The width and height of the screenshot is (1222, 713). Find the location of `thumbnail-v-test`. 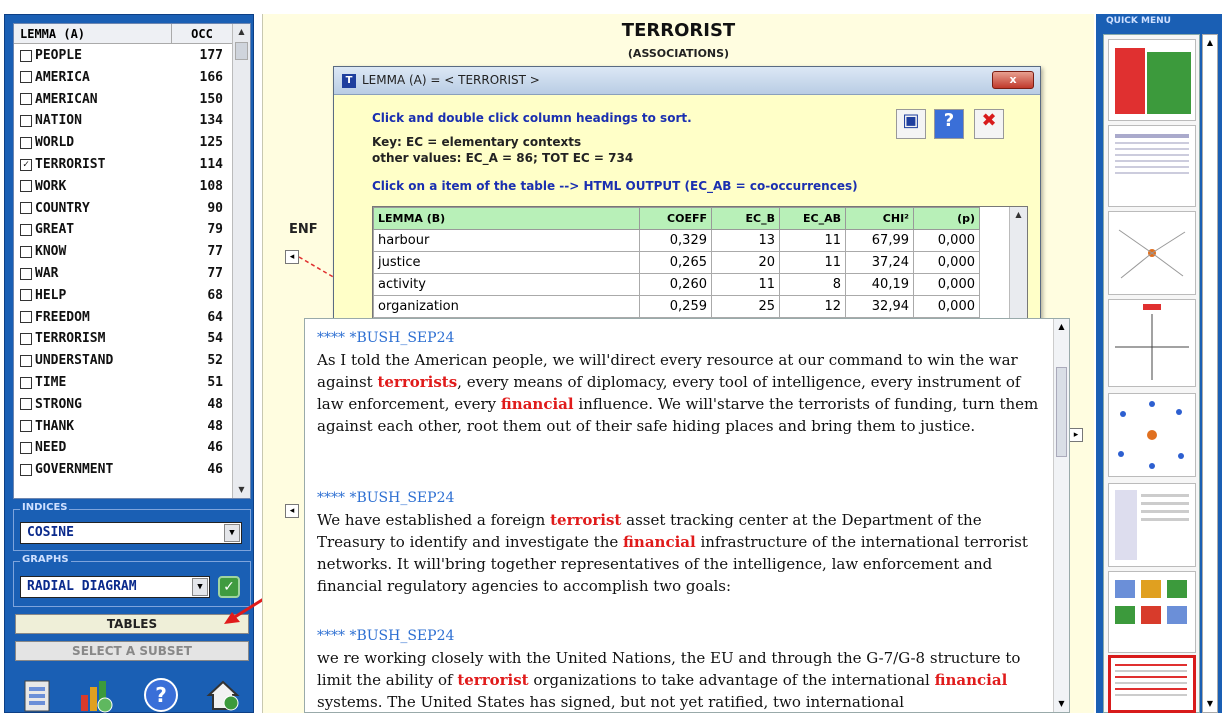

thumbnail-v-test is located at coordinates (1152, 343).